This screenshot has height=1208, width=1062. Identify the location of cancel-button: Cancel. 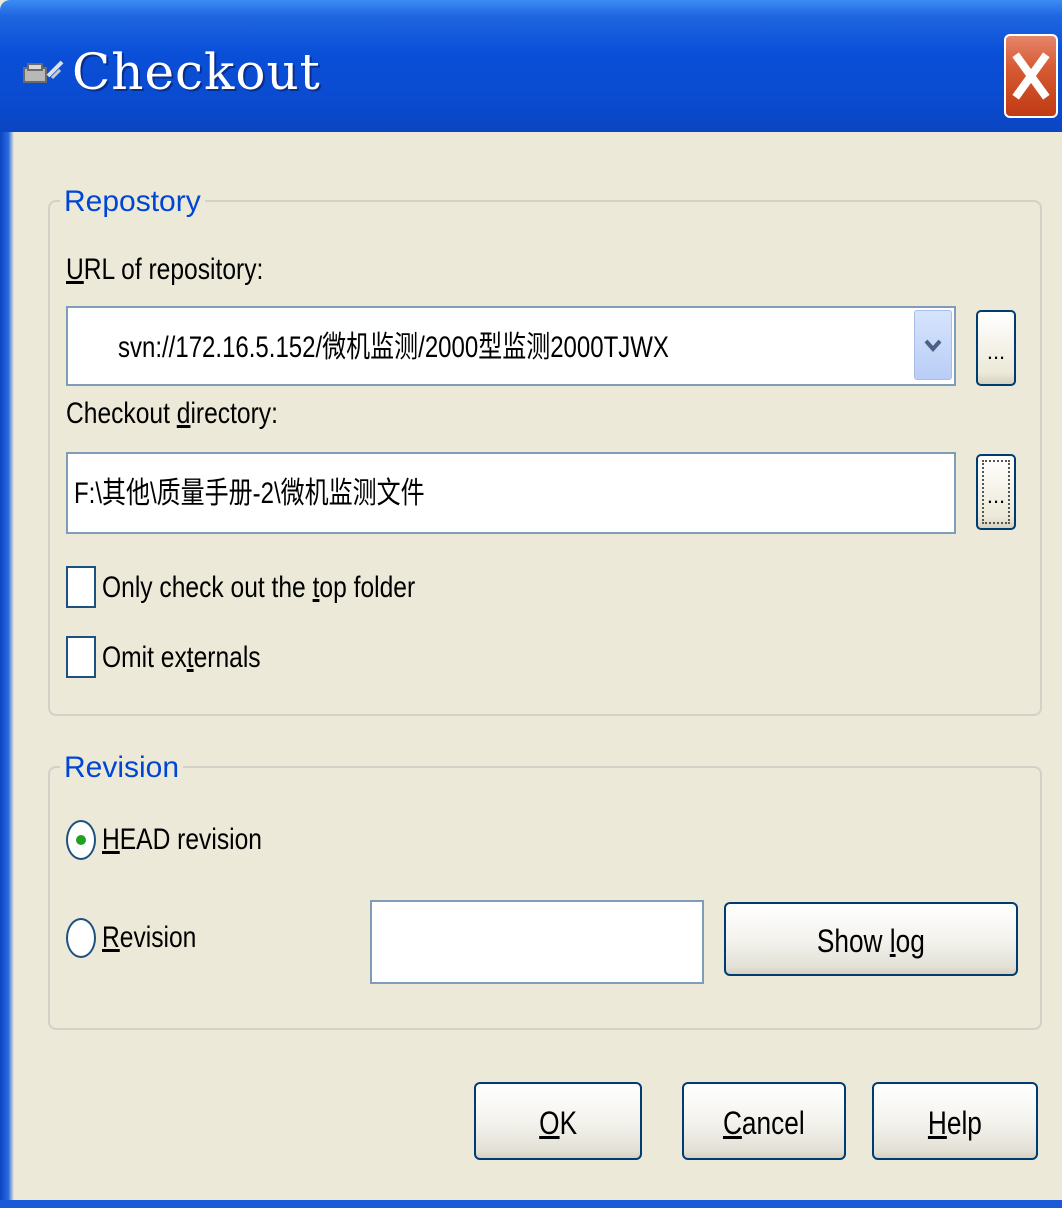
(764, 1121).